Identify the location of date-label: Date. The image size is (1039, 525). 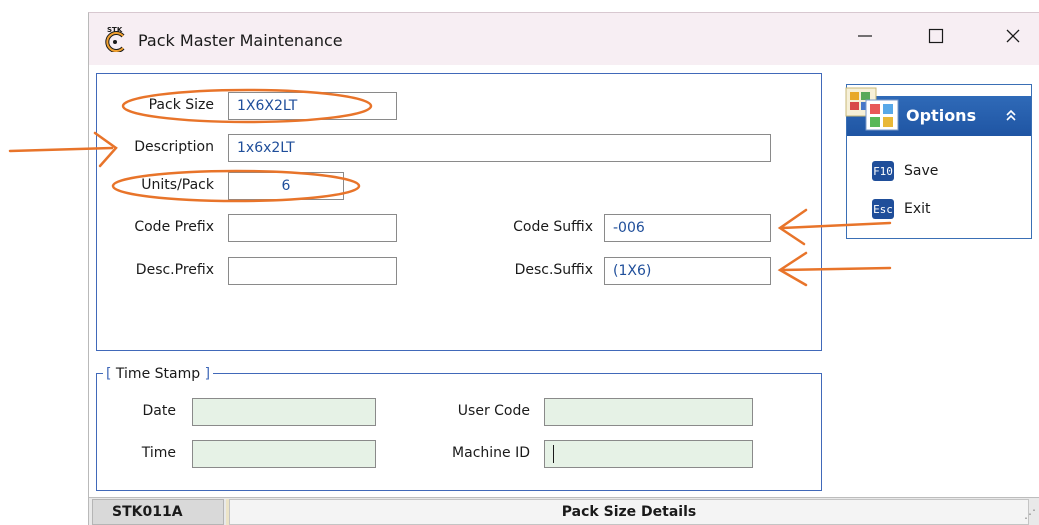
(159, 411).